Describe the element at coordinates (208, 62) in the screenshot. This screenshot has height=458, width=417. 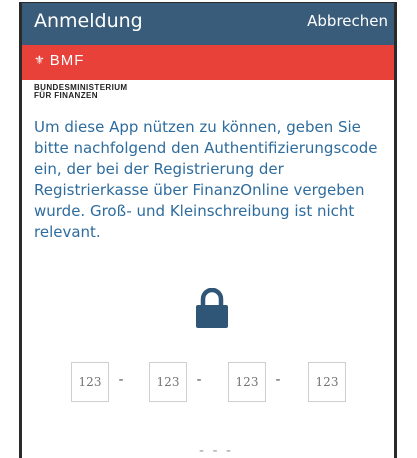
I see `brand-bar: ⚜ BMF` at that location.